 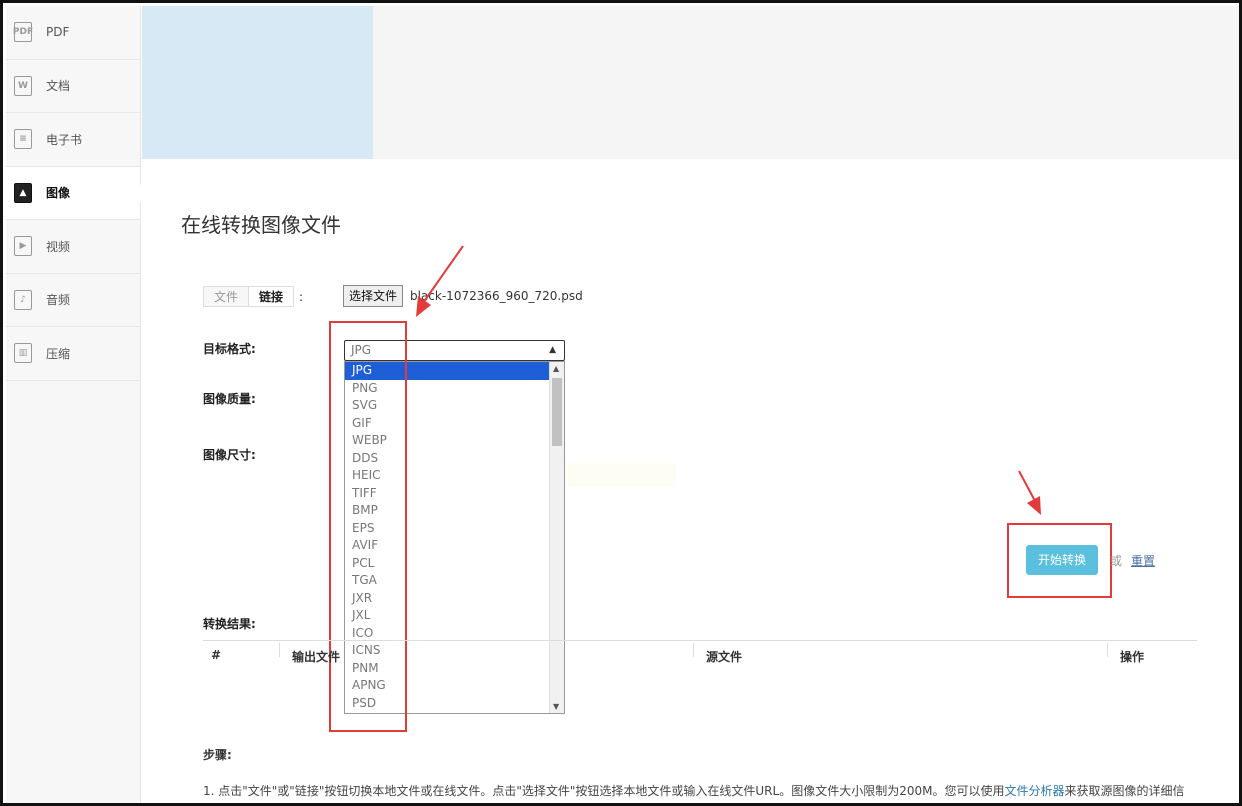 What do you see at coordinates (1029, 492) in the screenshot?
I see `annotation-arrow-start` at bounding box center [1029, 492].